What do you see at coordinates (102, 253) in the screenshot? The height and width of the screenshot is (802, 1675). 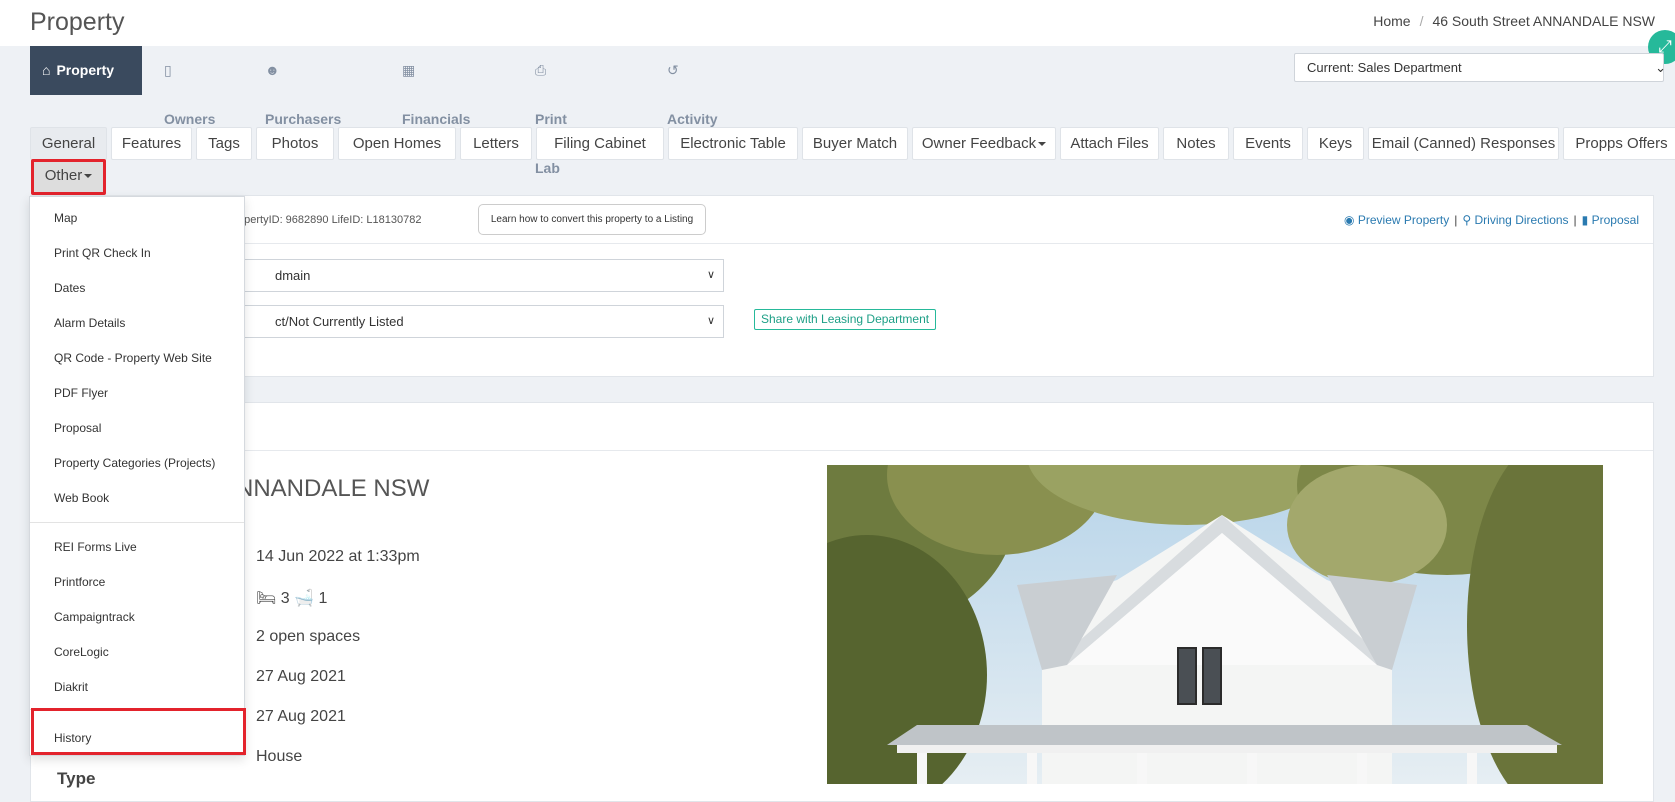 I see `menu-item-print-qr-check-in: Print QR Check In` at bounding box center [102, 253].